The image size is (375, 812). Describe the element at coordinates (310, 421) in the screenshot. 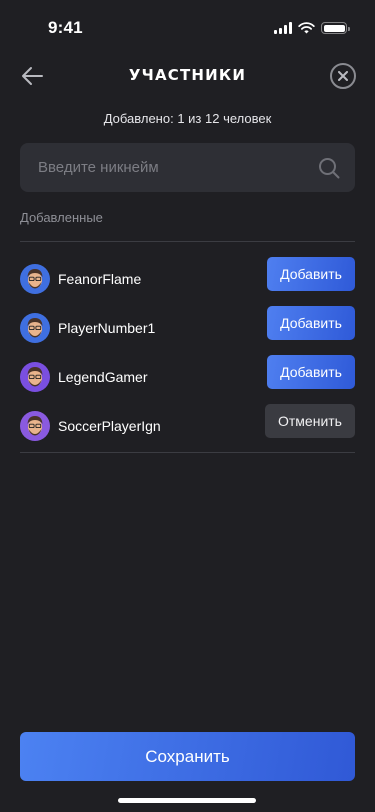

I see `cancel-player-button: Отменить` at that location.